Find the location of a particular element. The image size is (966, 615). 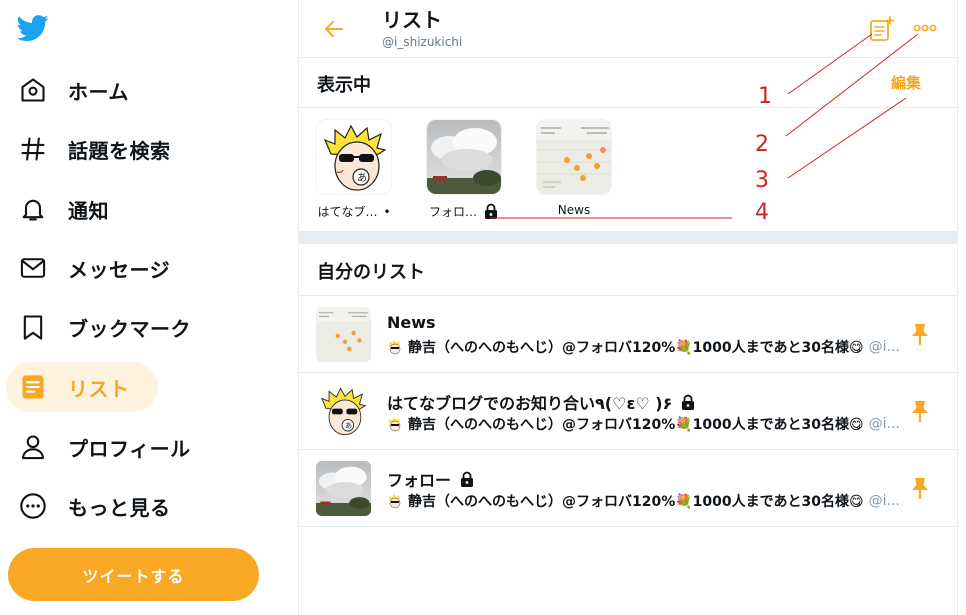

page-handle: @i_shizukichi is located at coordinates (422, 42).